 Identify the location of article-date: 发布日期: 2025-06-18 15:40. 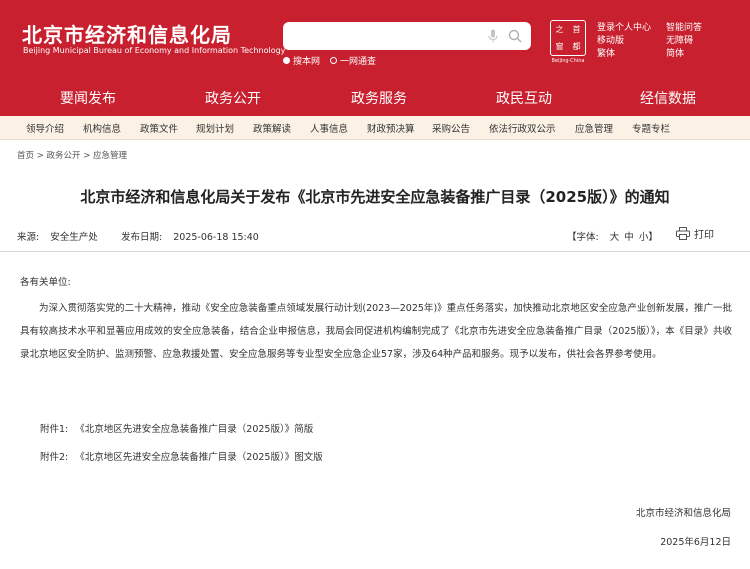
(190, 236).